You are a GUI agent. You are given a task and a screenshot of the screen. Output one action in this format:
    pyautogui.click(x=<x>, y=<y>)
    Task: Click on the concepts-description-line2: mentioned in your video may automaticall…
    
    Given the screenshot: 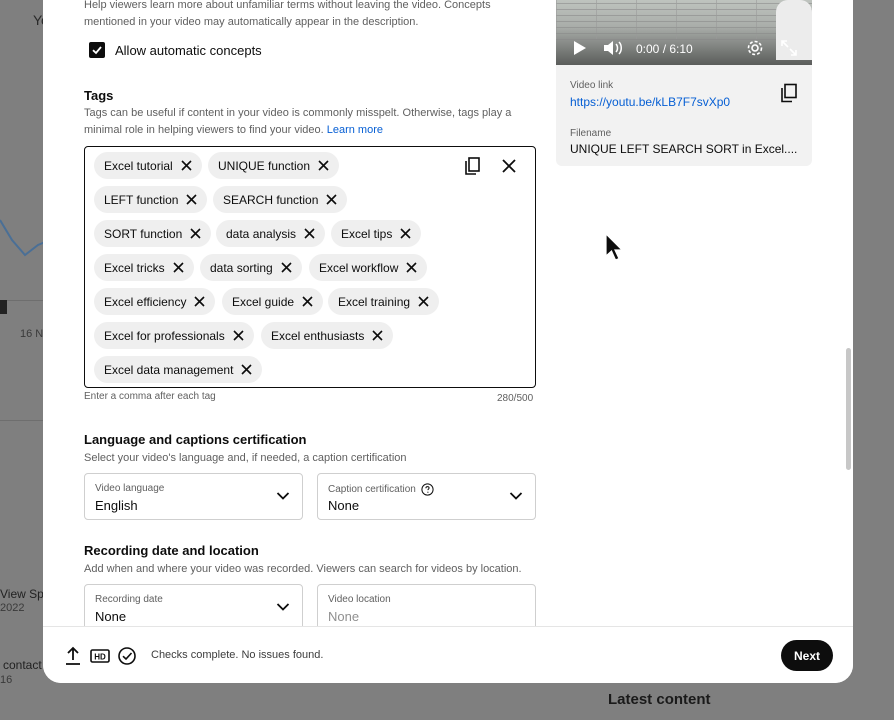 What is the action you would take?
    pyautogui.click(x=251, y=22)
    